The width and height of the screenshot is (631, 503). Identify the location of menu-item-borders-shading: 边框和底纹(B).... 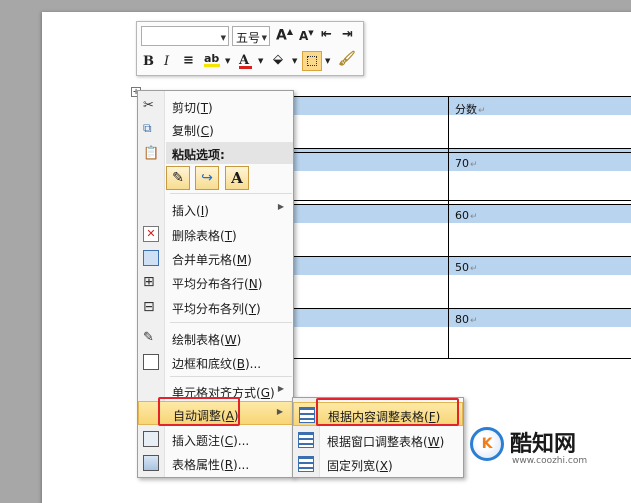
(215, 361).